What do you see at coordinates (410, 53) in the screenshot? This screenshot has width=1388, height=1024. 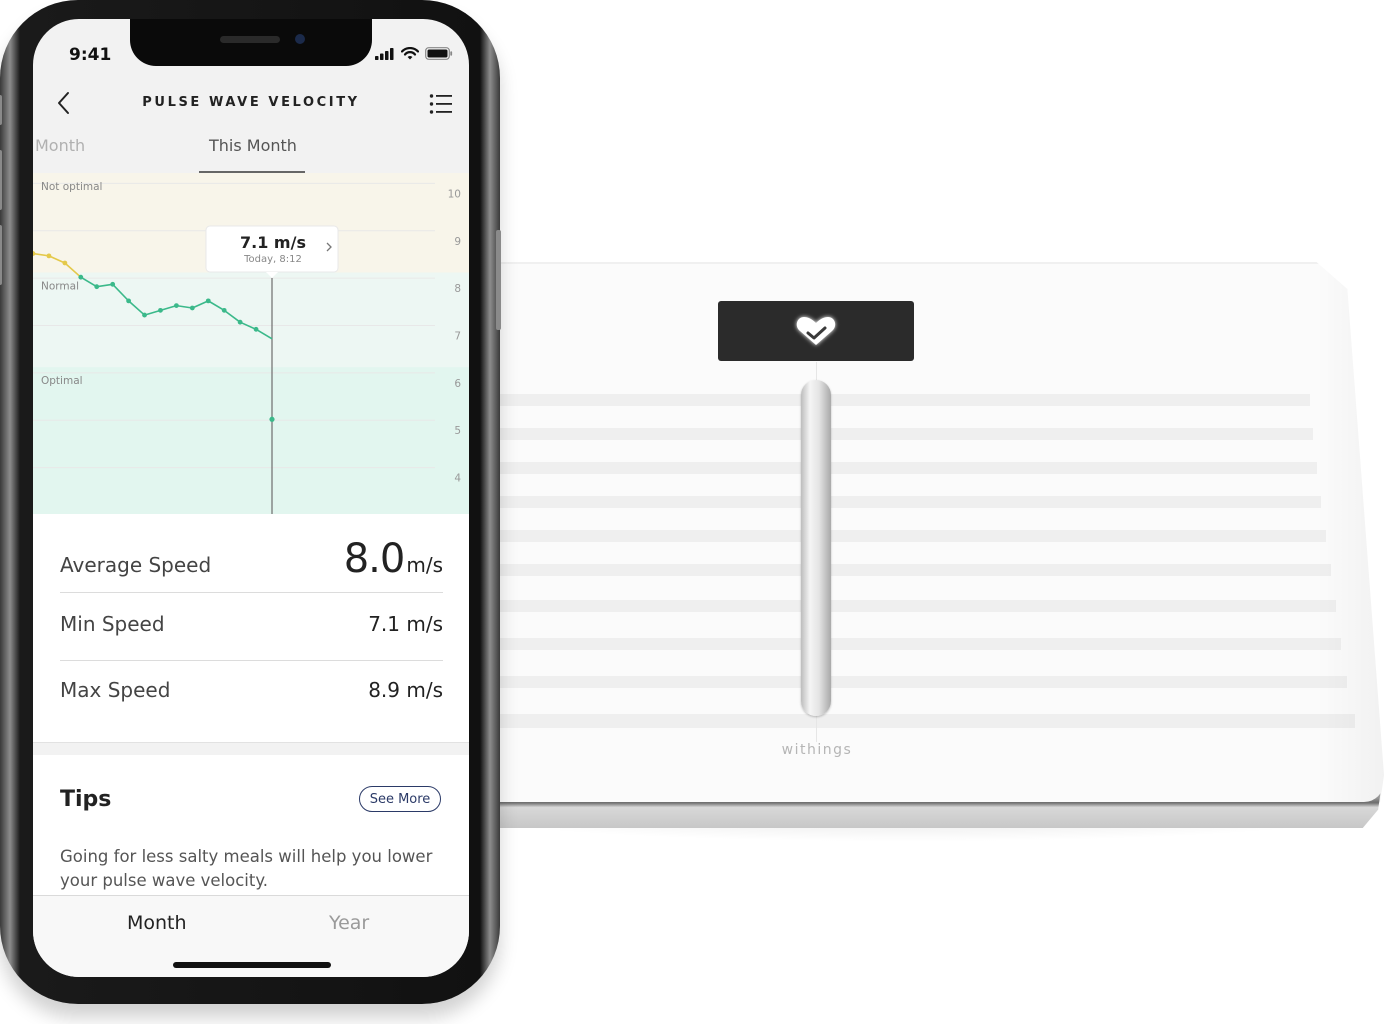 I see `wifi-icon` at bounding box center [410, 53].